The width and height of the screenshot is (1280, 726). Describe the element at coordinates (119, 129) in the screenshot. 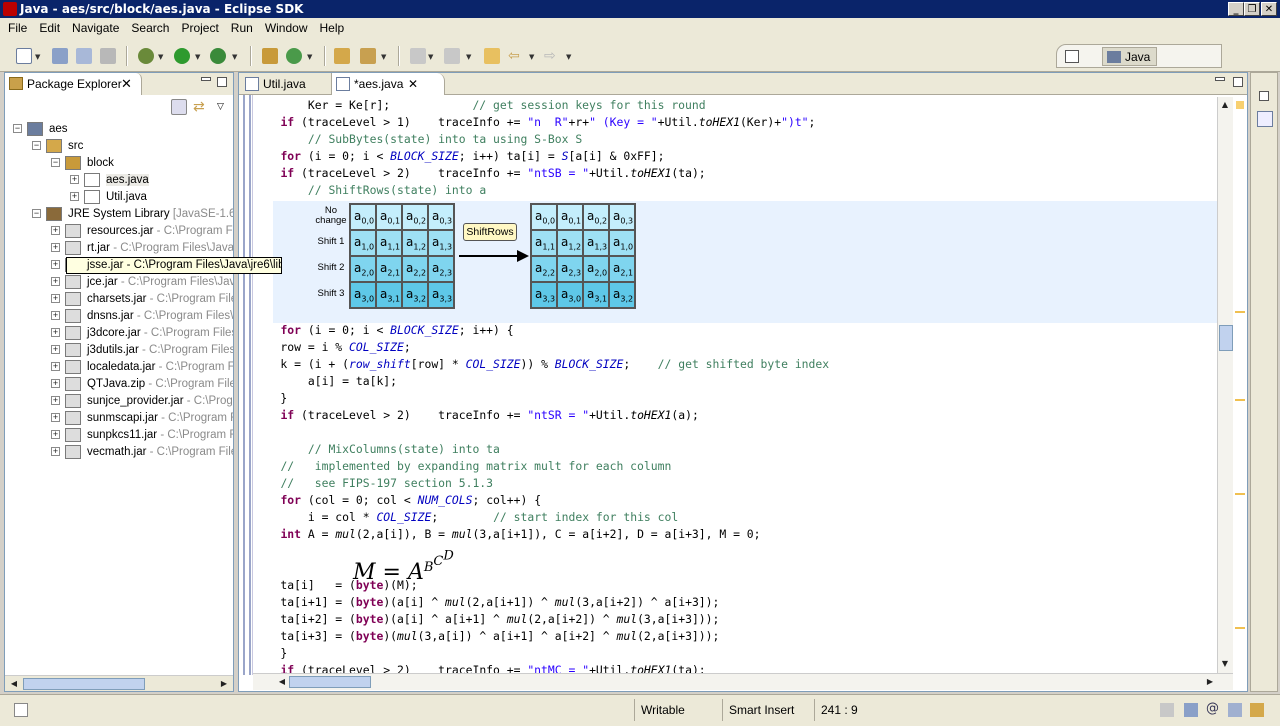

I see `tree-item: − aes` at that location.